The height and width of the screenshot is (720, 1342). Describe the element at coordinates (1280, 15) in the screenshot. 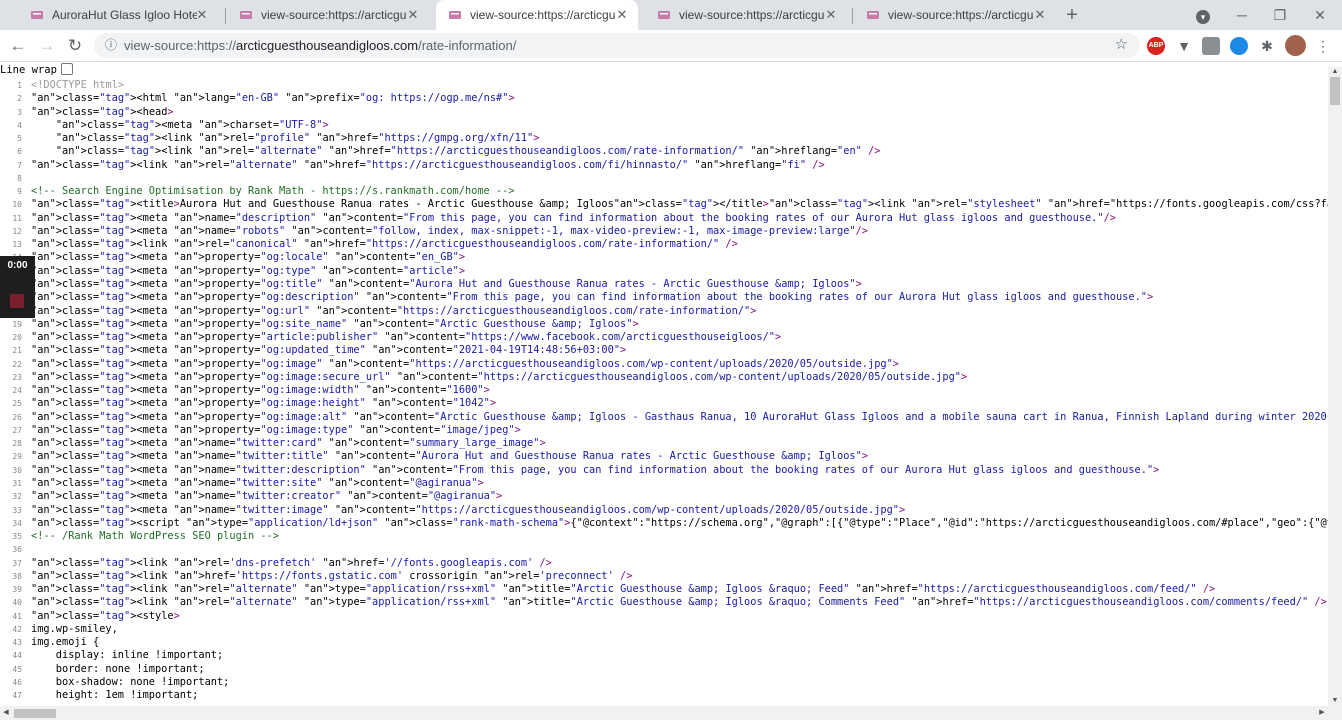

I see `maximize-button: ❐` at that location.